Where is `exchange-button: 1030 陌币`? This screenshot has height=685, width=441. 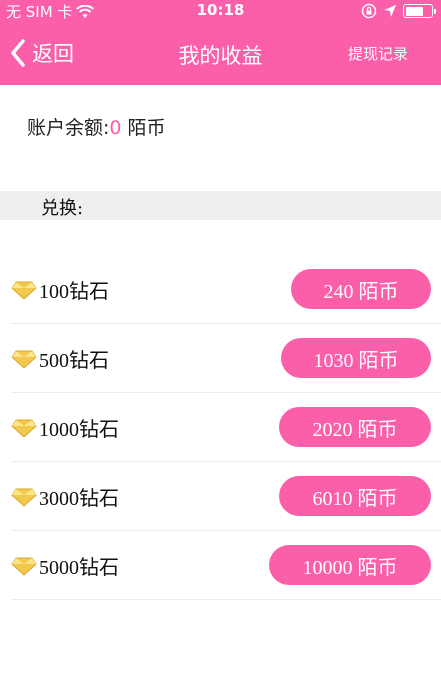 exchange-button: 1030 陌币 is located at coordinates (356, 358).